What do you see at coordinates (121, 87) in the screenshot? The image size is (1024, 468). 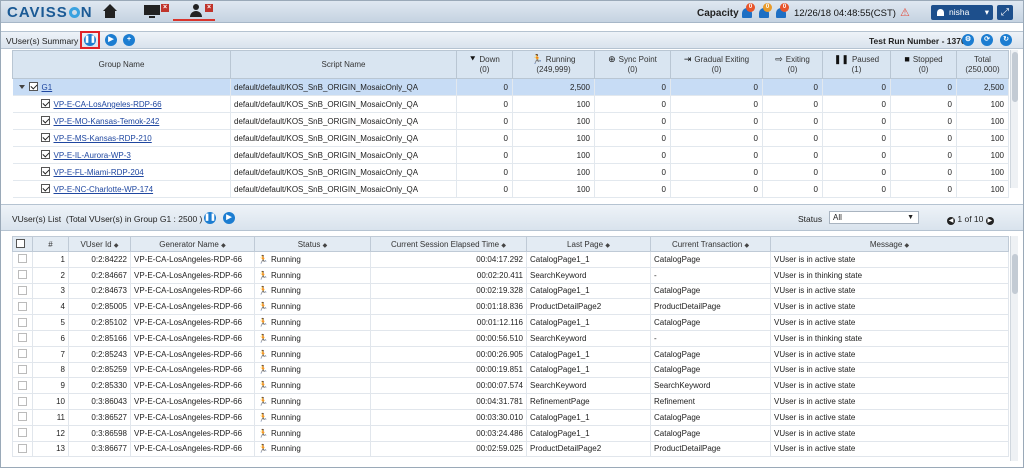 I see `group-name-cell: G1` at bounding box center [121, 87].